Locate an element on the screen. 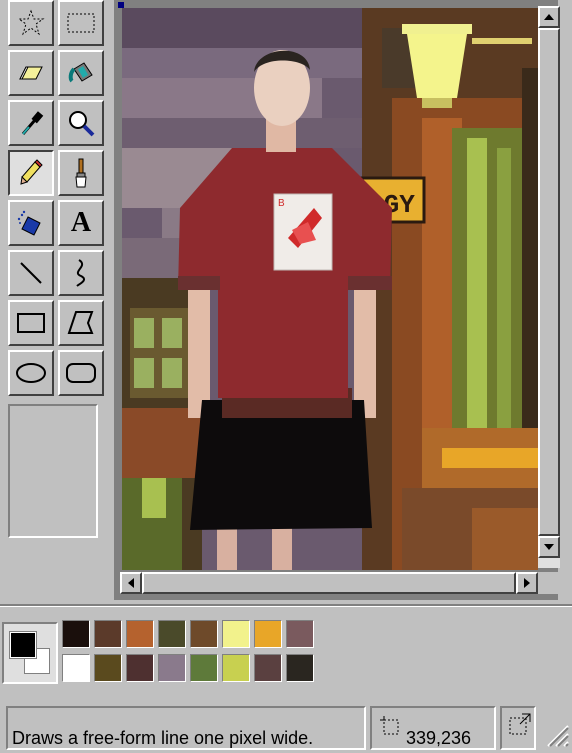 The width and height of the screenshot is (572, 753). tool-magnifier is located at coordinates (81, 123).